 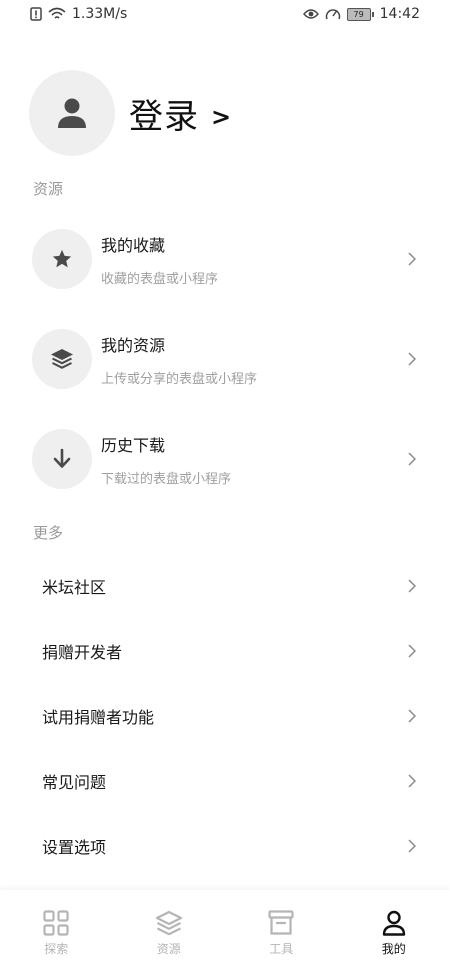 What do you see at coordinates (133, 445) in the screenshot?
I see `res-title: 历史下载` at bounding box center [133, 445].